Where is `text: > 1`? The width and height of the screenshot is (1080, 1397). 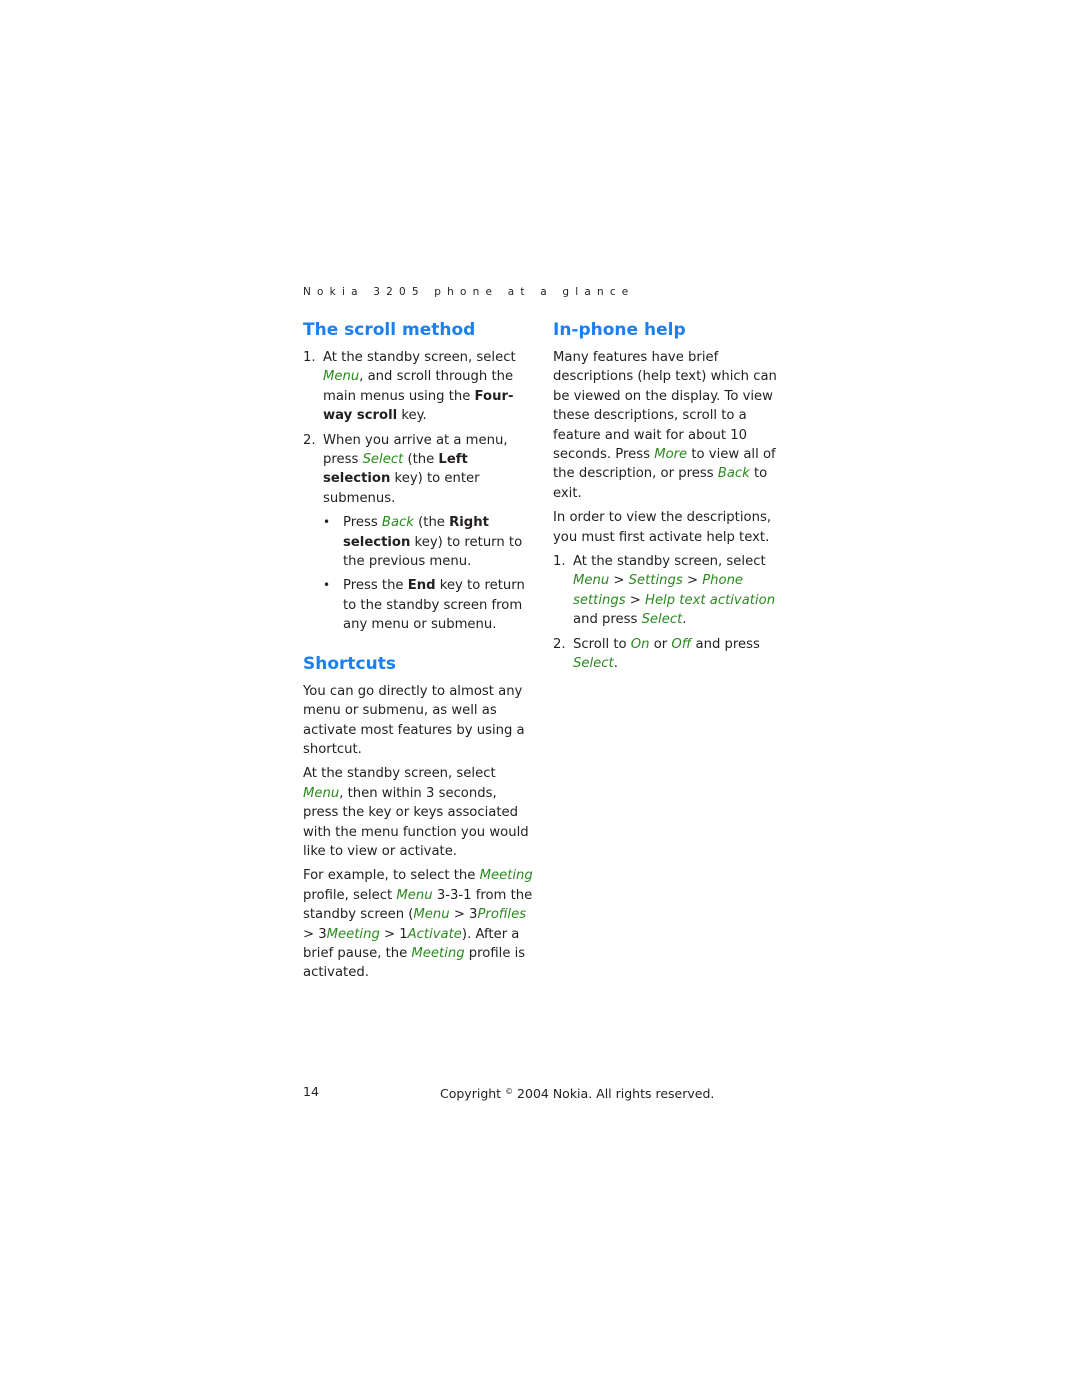 text: > 1 is located at coordinates (393, 934).